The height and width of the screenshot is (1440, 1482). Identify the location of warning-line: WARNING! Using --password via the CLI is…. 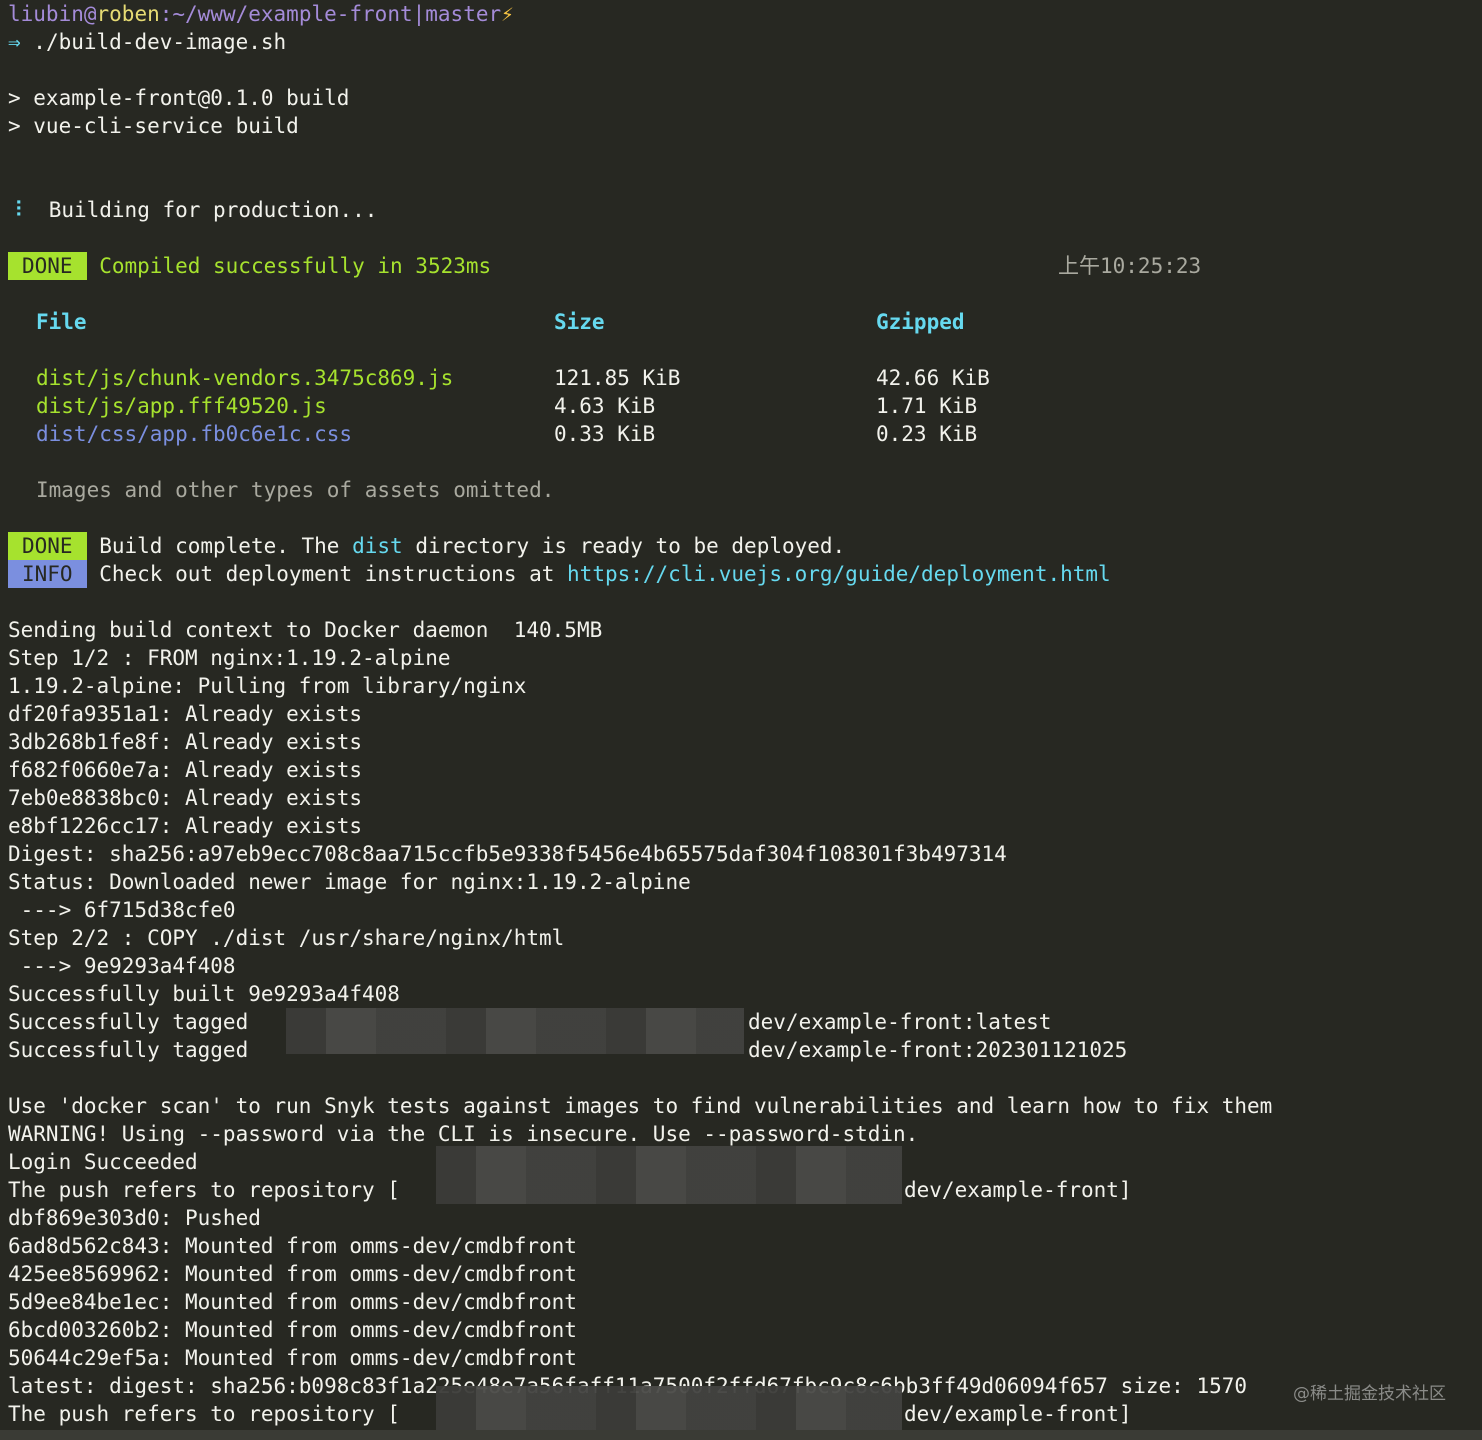
(463, 1134).